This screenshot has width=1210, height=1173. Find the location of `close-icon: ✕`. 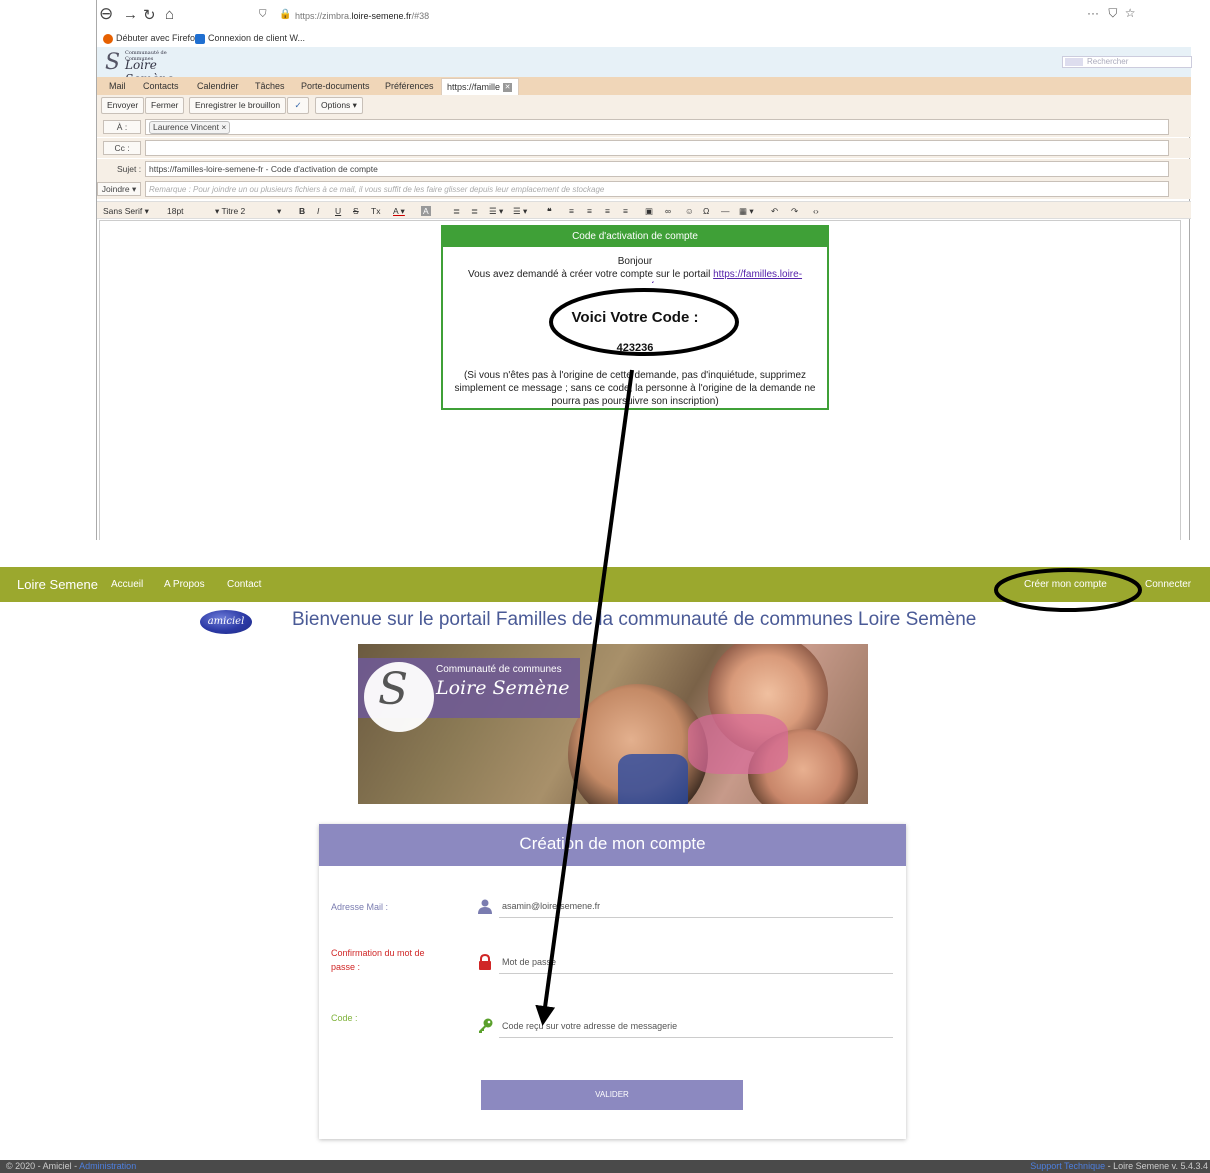

close-icon: ✕ is located at coordinates (508, 88).